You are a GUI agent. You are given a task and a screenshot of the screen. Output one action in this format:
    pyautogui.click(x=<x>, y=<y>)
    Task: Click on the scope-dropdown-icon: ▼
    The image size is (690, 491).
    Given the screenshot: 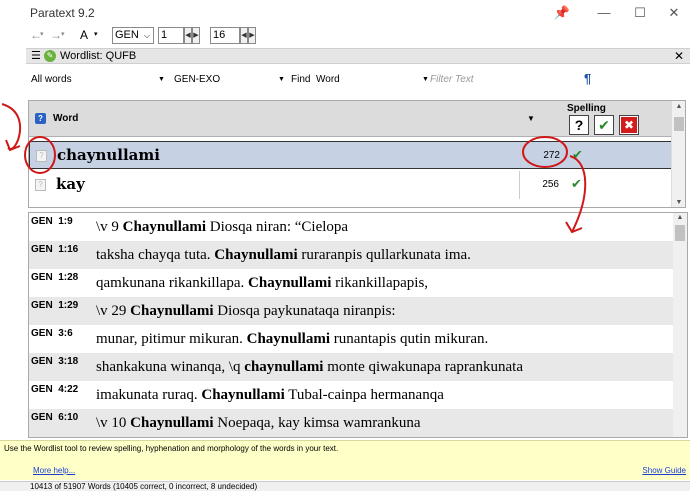 What is the action you would take?
    pyautogui.click(x=161, y=80)
    